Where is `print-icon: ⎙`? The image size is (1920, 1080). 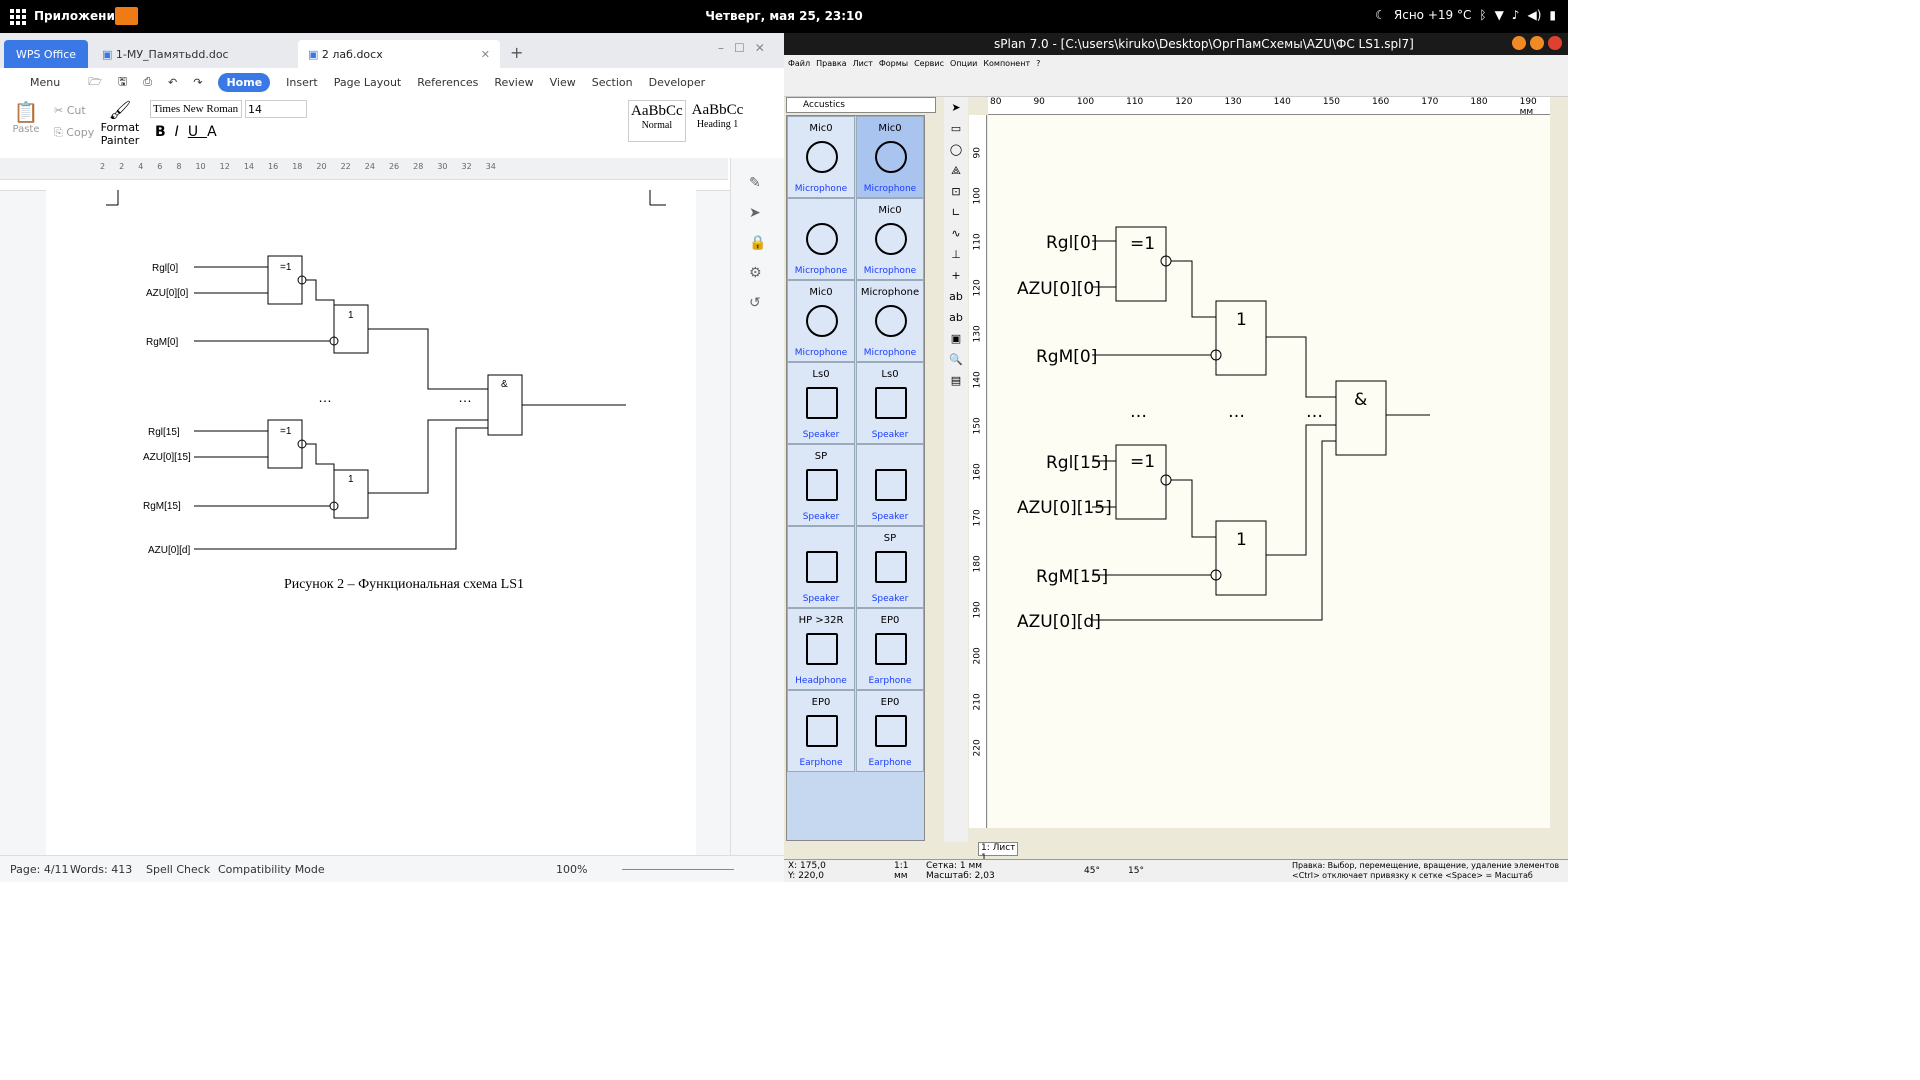 print-icon: ⎙ is located at coordinates (147, 82).